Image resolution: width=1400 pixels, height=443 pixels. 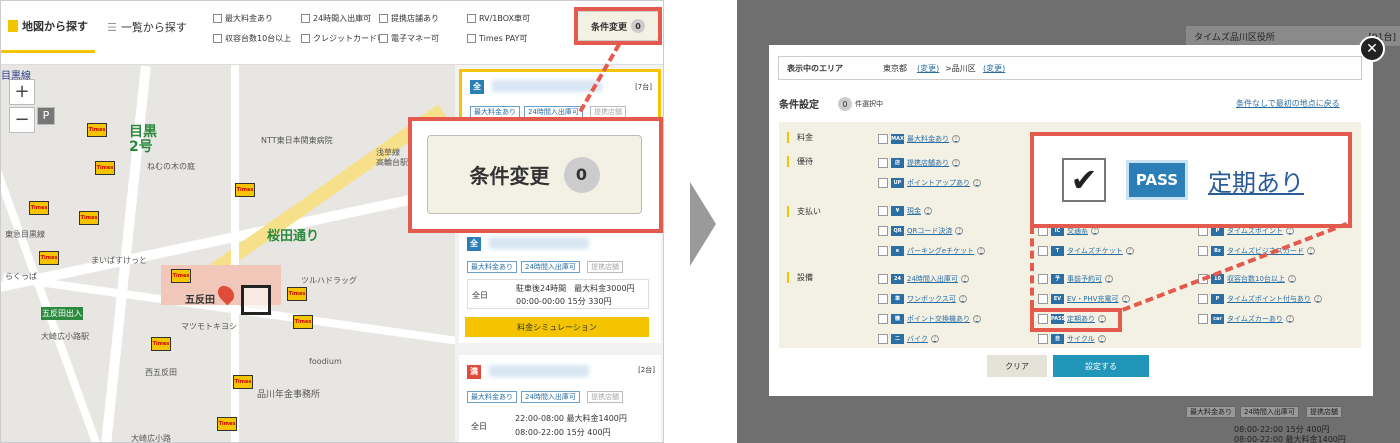 I want to click on map-label: 高輪台駅, so click(x=392, y=162).